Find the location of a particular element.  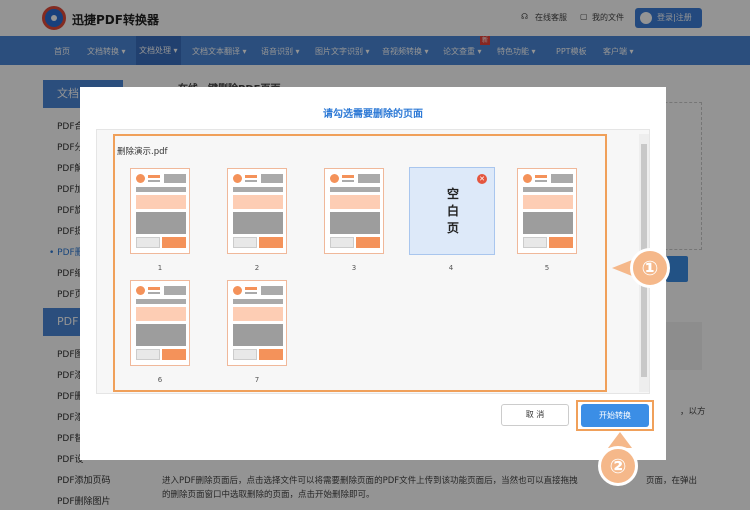

start-convert-button: 开始转换 is located at coordinates (615, 415).